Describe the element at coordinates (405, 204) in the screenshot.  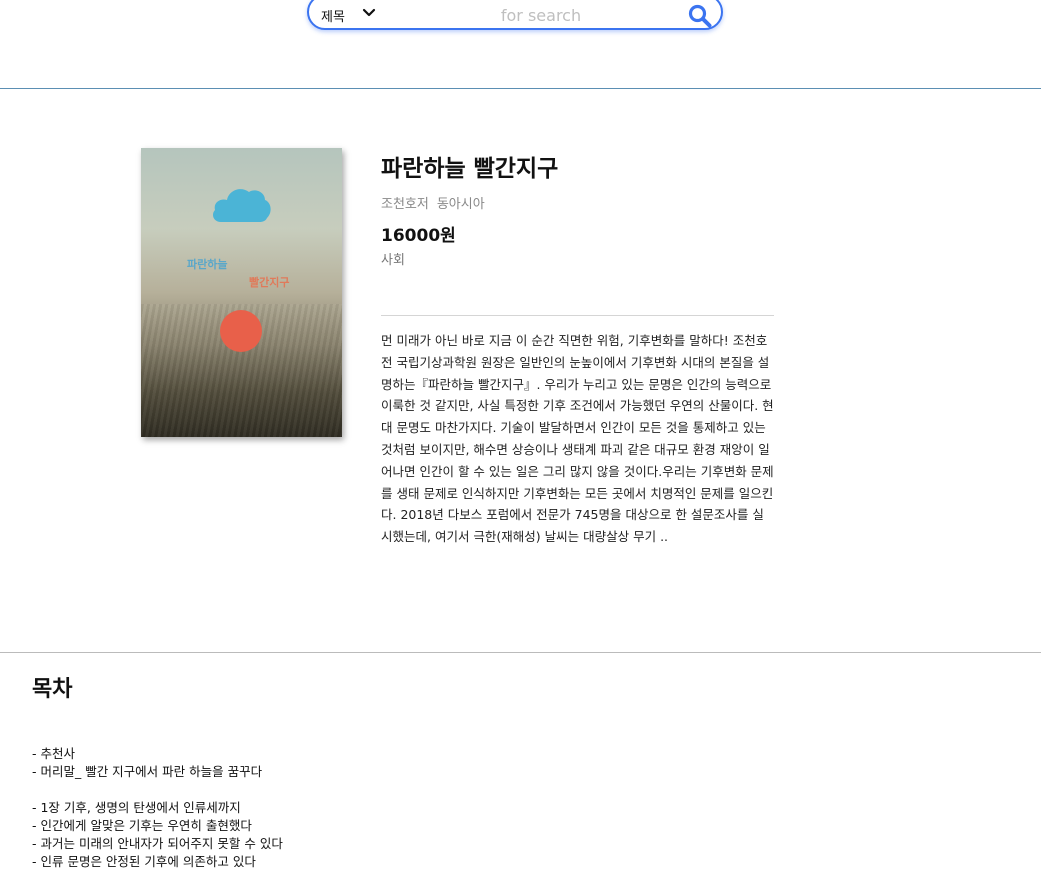
I see `book-author: 조천호저` at that location.